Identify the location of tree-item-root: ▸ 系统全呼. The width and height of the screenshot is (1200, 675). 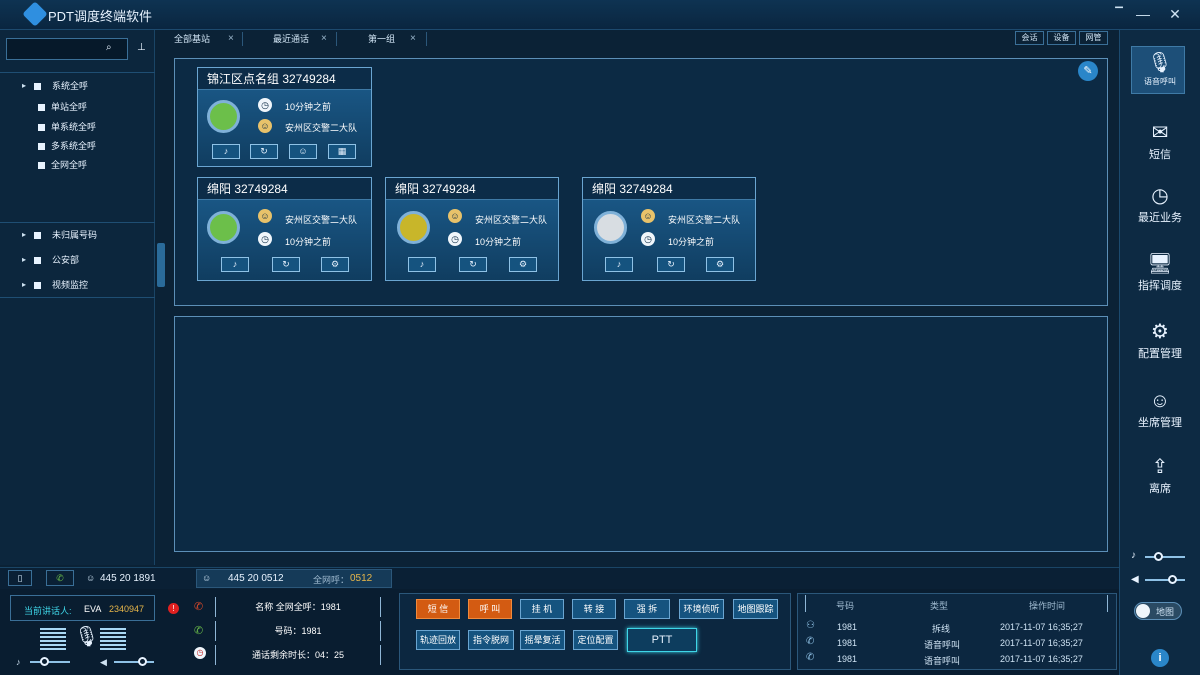
(77, 86).